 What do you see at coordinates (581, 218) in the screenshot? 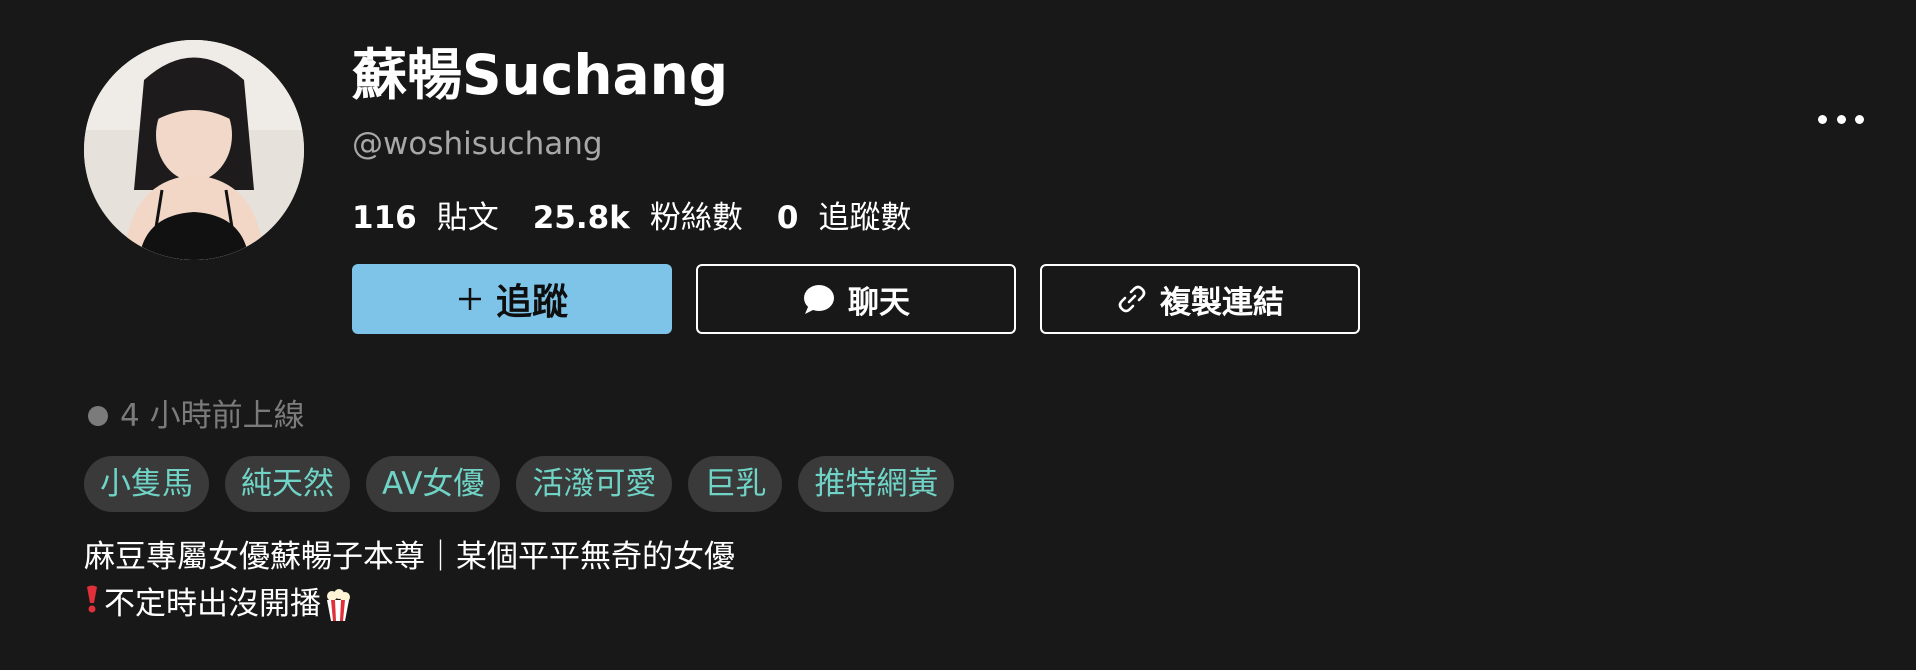
I see `followers-count: 25.8k` at bounding box center [581, 218].